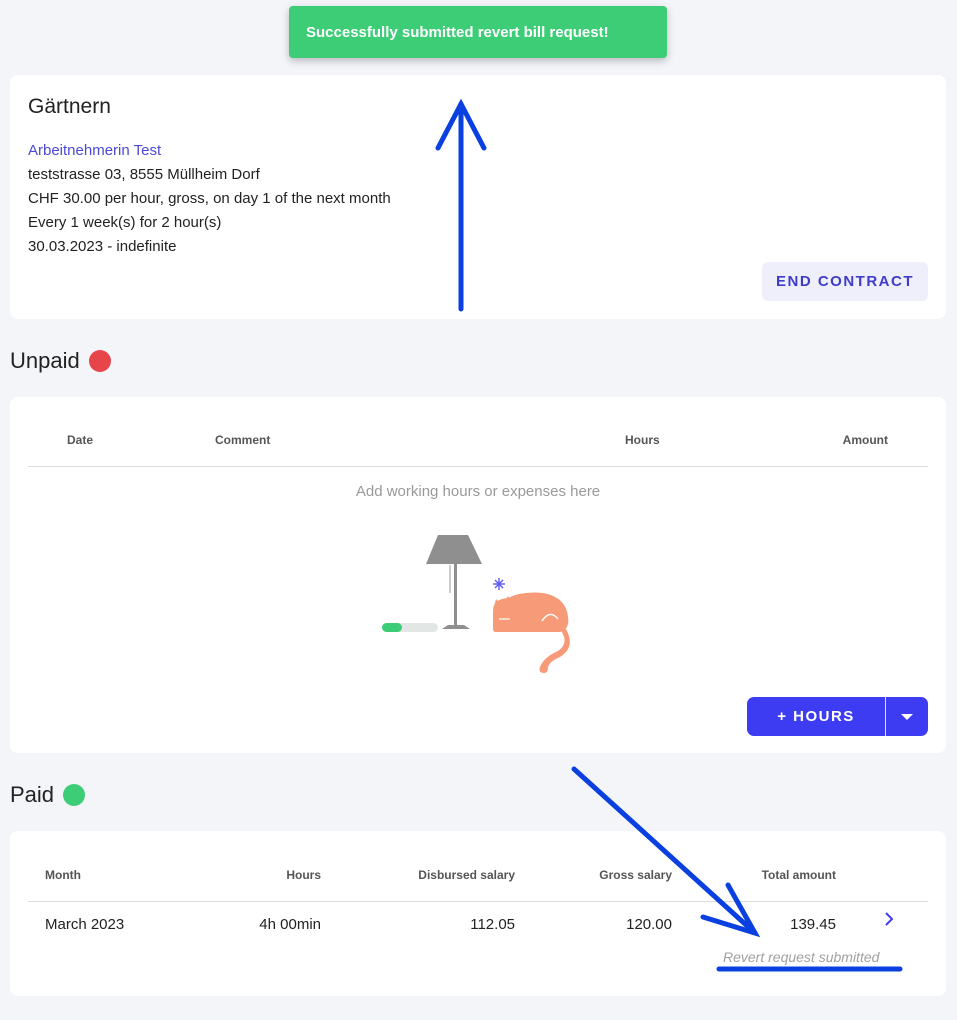 Image resolution: width=957 pixels, height=1020 pixels. I want to click on column-header-gross-salary: Gross salary, so click(635, 875).